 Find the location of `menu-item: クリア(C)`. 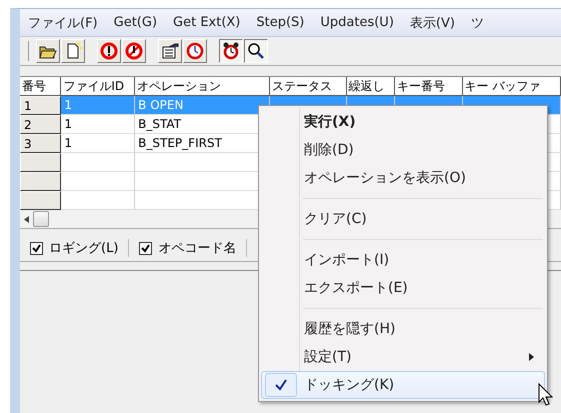

menu-item: クリア(C) is located at coordinates (403, 219).